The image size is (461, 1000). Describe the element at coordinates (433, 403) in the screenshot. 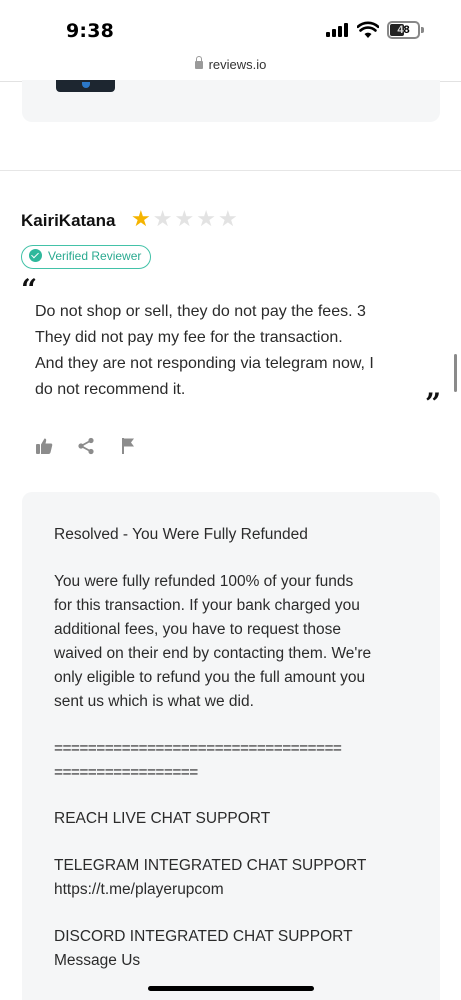

I see `close-quote-mark: ”` at that location.